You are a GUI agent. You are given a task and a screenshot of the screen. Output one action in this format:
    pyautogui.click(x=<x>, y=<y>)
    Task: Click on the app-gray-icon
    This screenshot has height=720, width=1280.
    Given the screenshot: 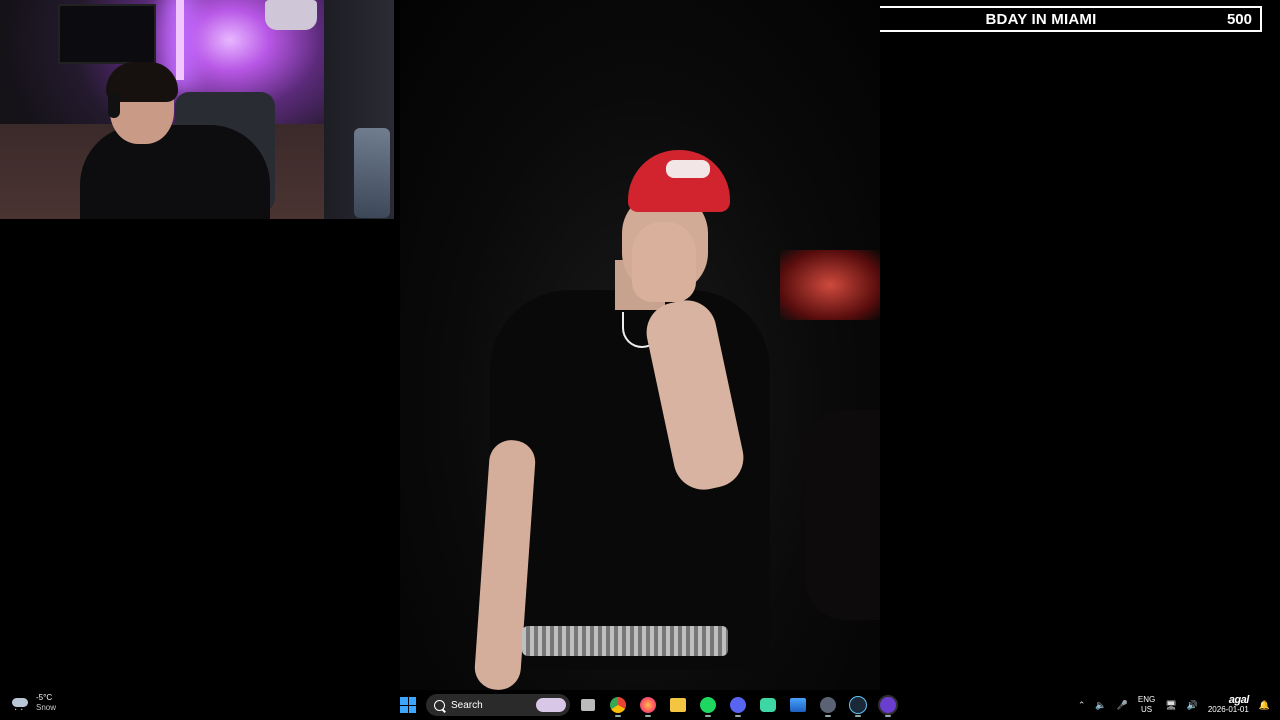 What is the action you would take?
    pyautogui.click(x=828, y=705)
    